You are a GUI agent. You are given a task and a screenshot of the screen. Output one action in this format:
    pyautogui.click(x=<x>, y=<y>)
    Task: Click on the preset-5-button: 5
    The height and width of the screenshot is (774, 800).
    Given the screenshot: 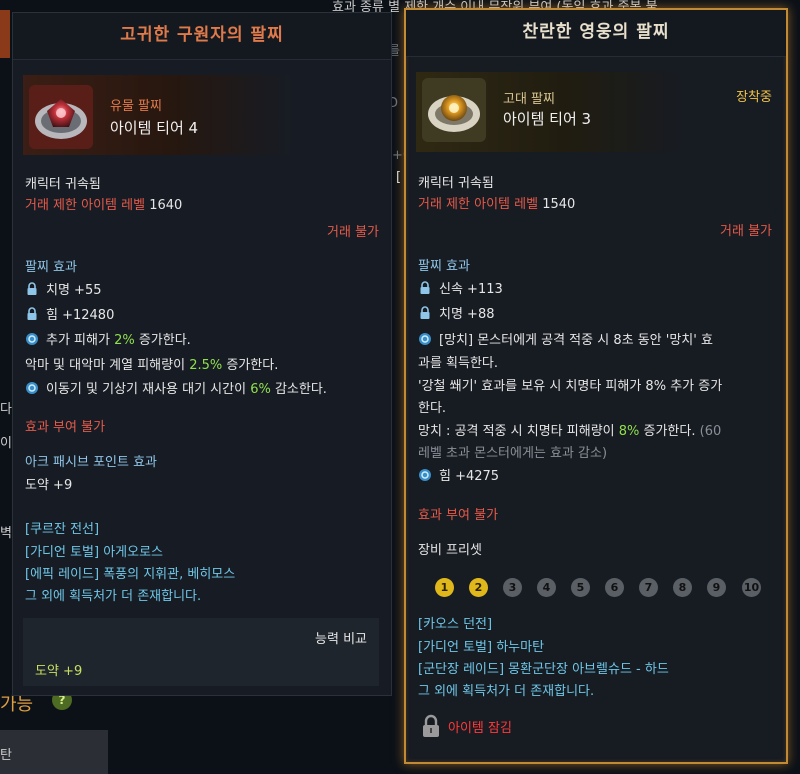 What is the action you would take?
    pyautogui.click(x=580, y=587)
    